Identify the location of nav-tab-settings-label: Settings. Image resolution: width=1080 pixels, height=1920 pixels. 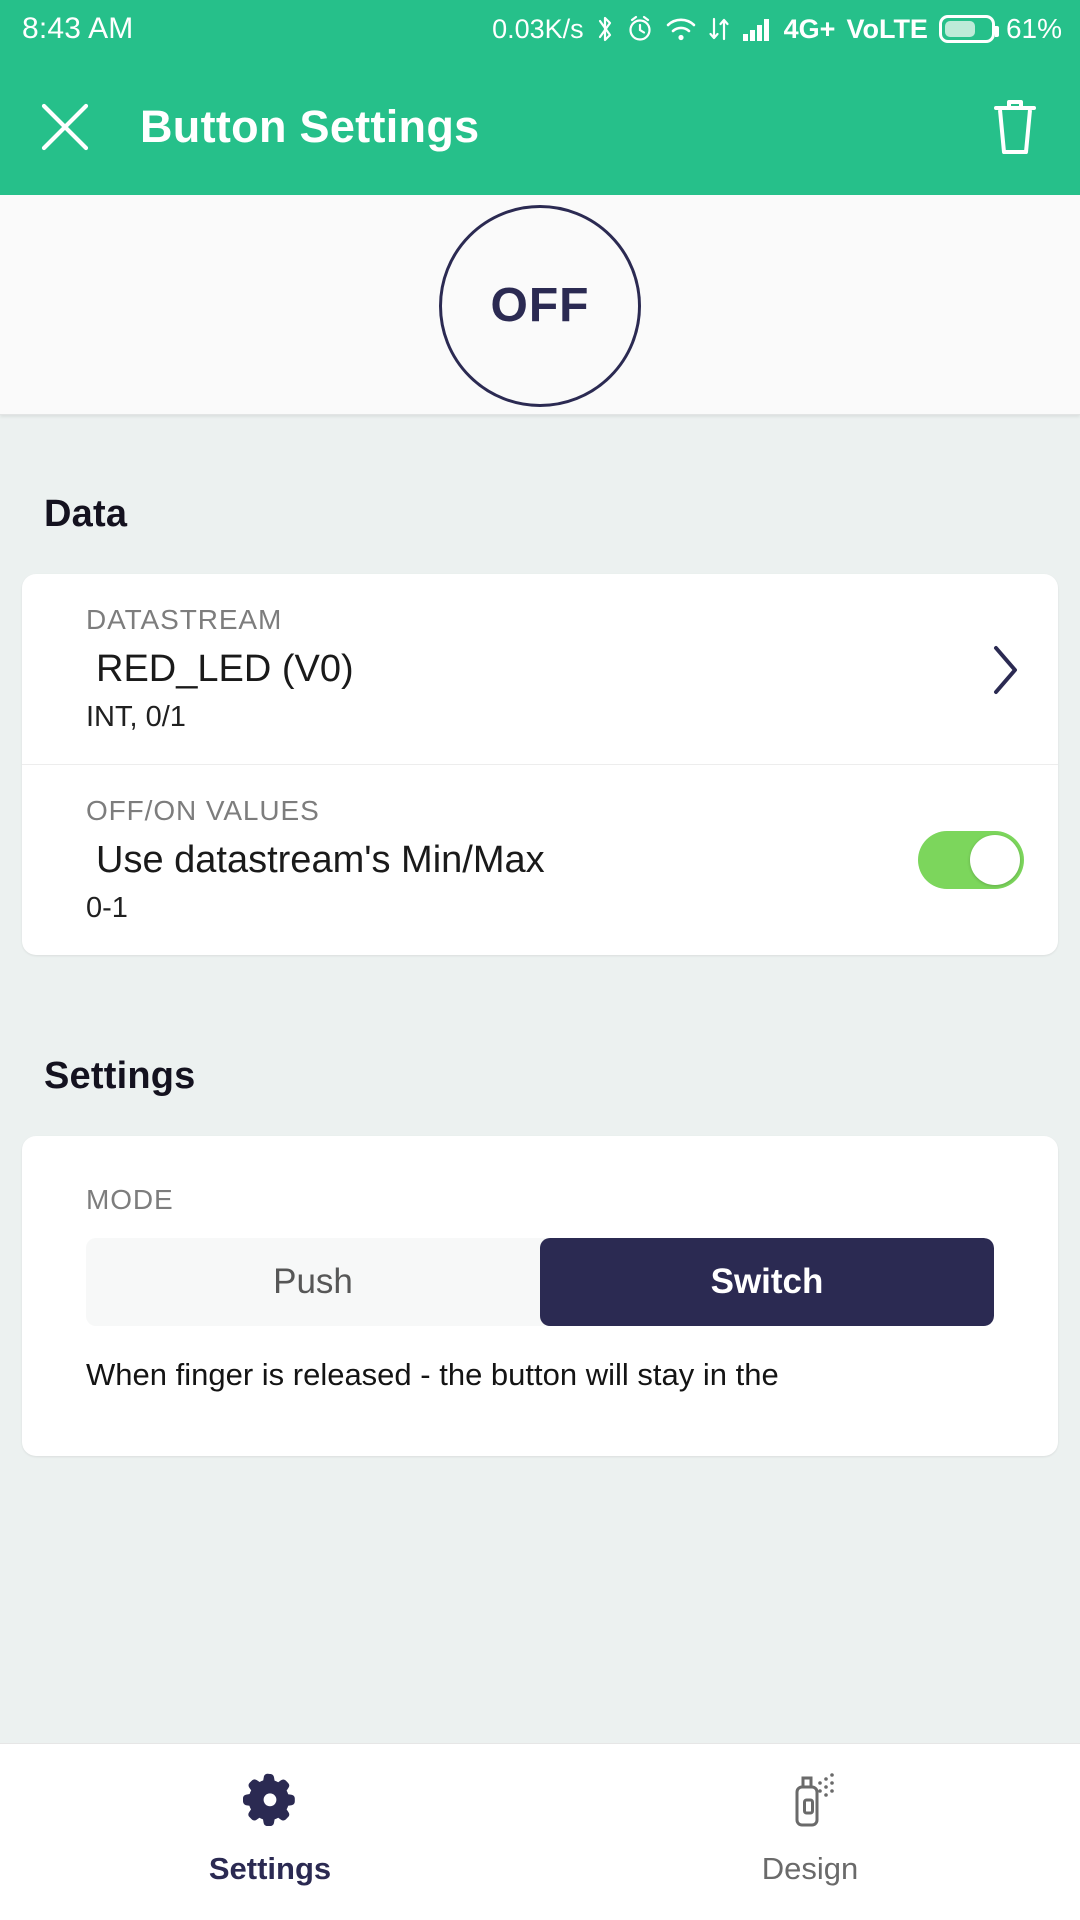
(270, 1868).